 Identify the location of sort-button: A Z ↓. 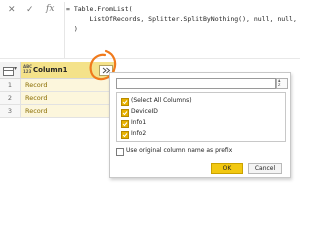
(282, 83).